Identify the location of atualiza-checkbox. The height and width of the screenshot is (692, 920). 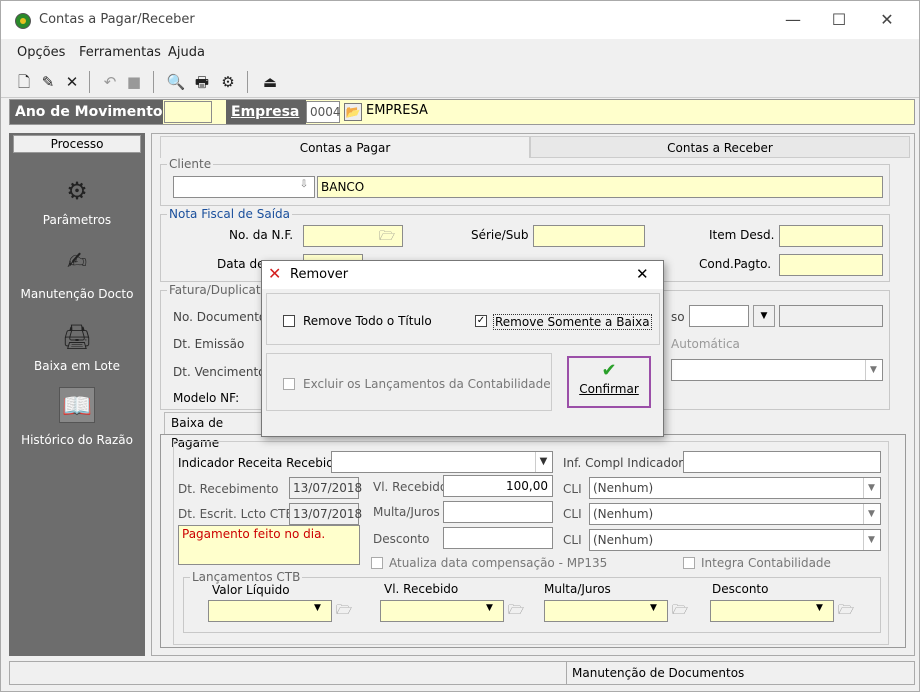
(377, 563).